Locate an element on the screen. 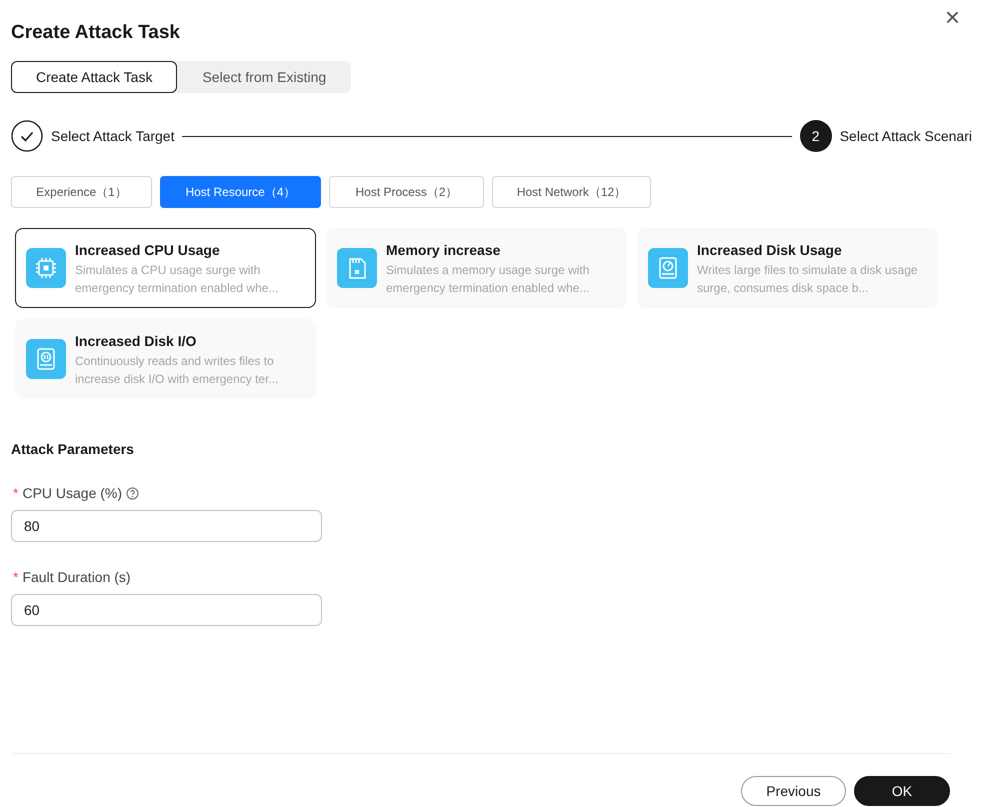  step-number: 2 is located at coordinates (816, 136).